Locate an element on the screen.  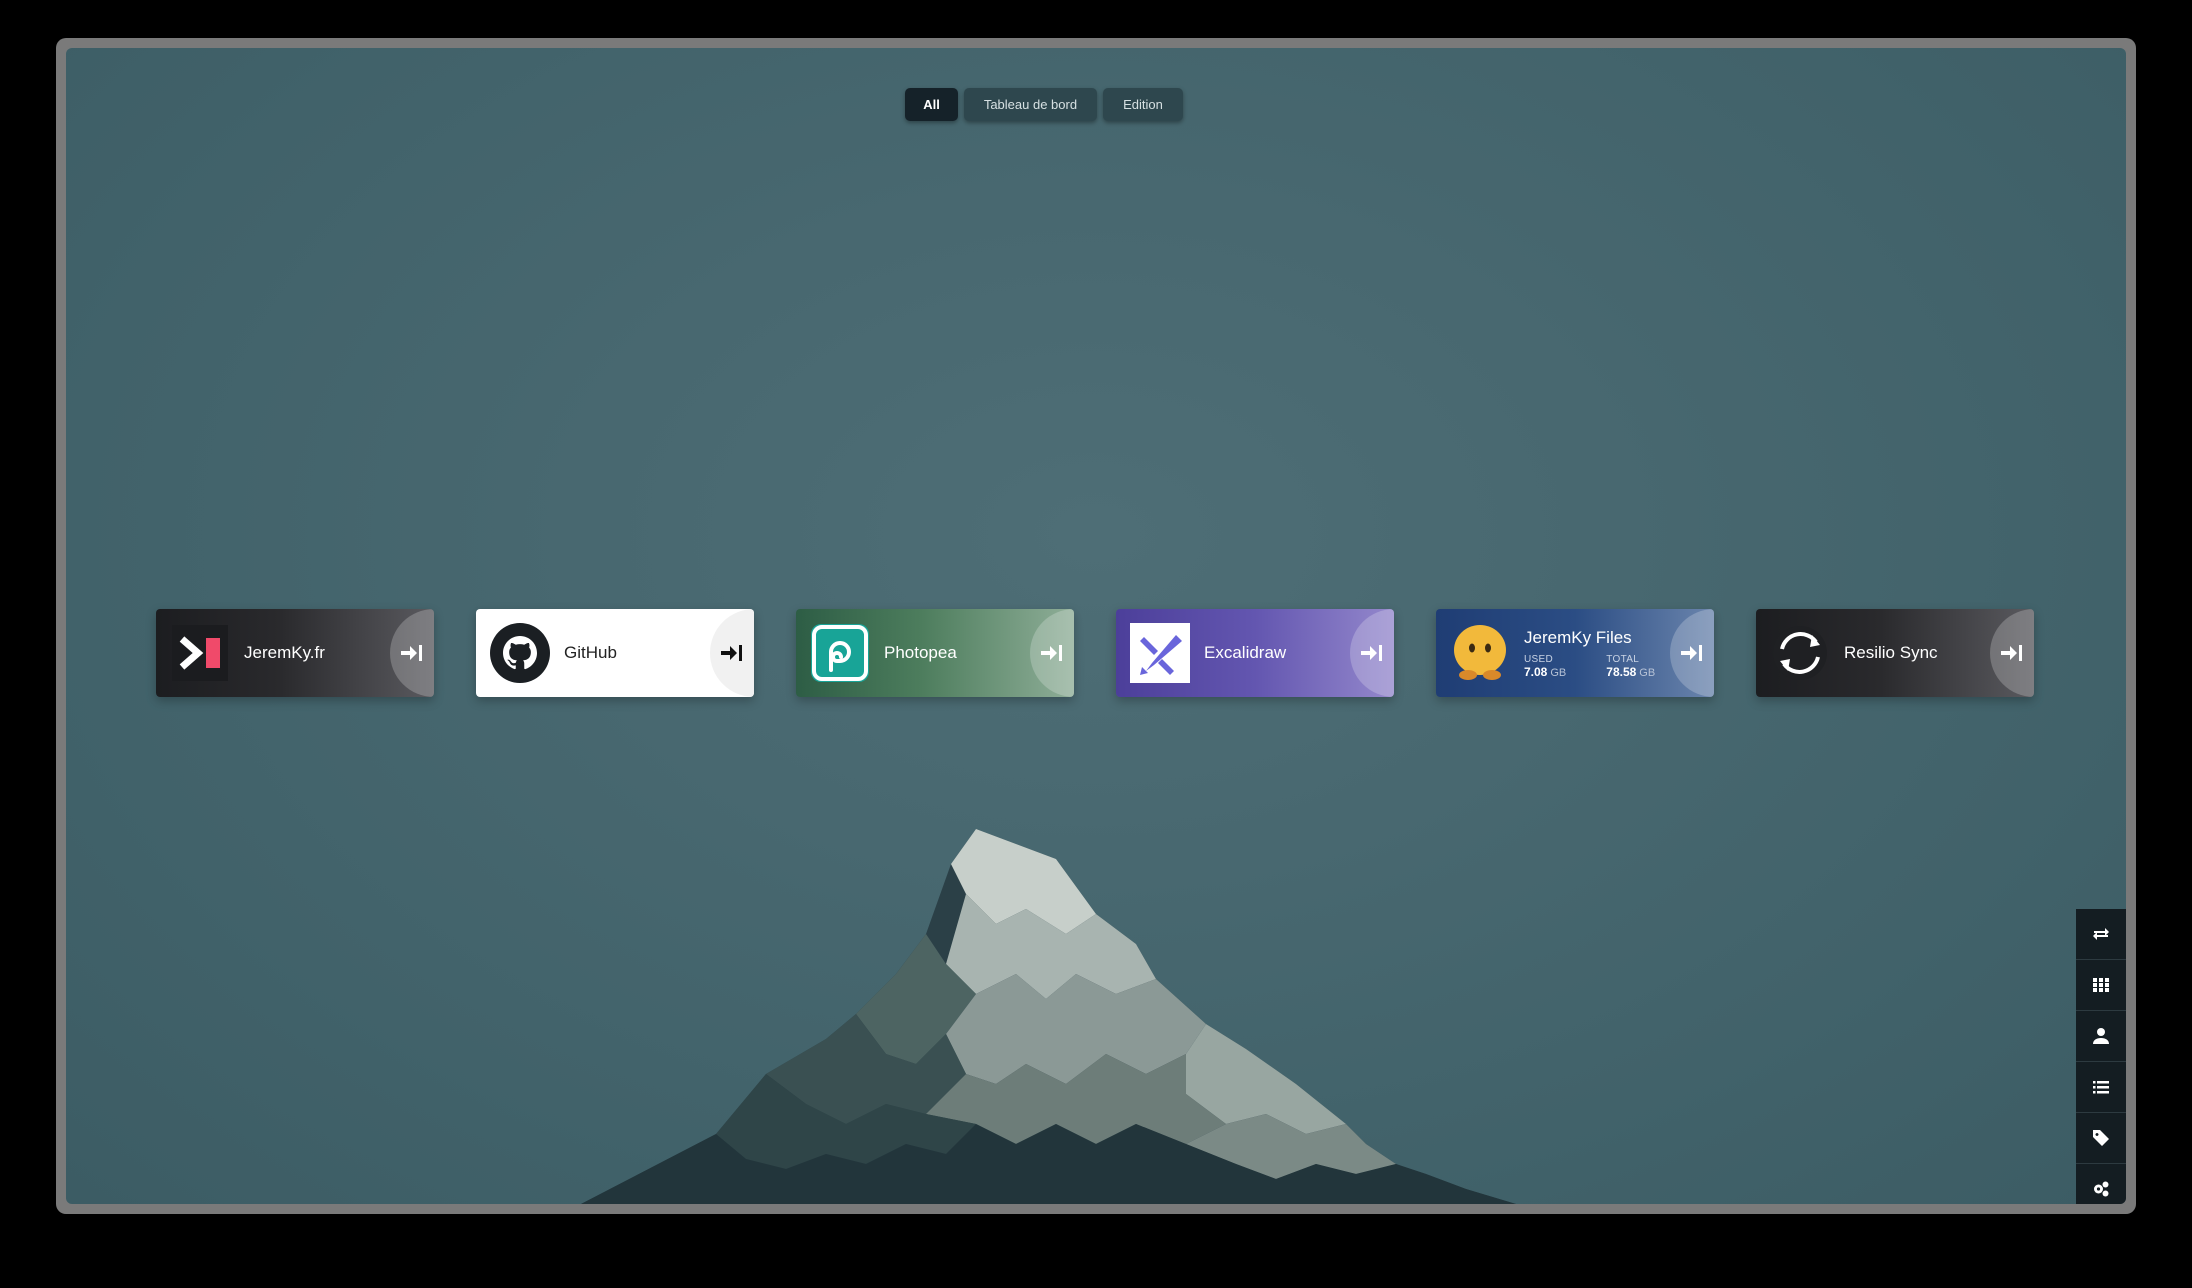
settings-button is located at coordinates (2101, 1184).